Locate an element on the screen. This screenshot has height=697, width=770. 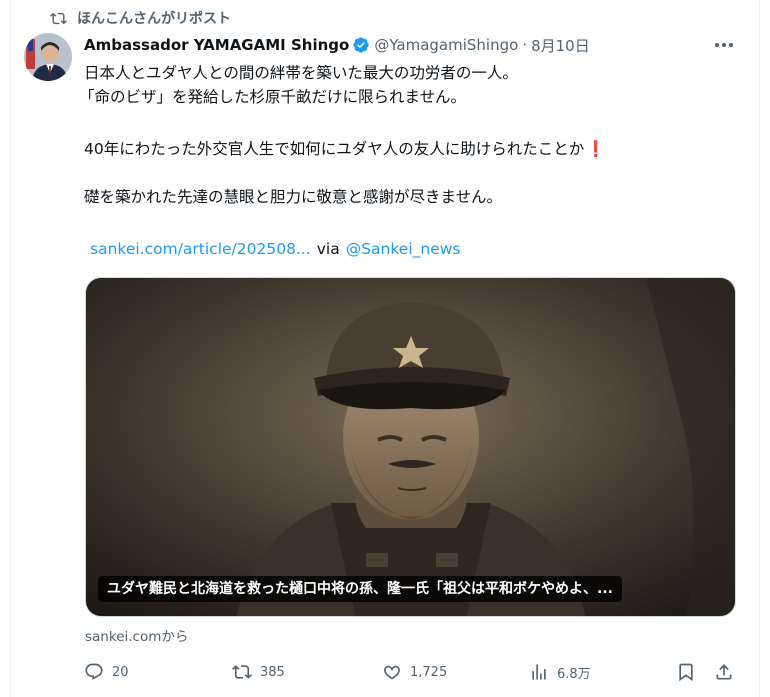
tweet-text-segment: 40年にわたった外交官人生で如何にユダヤ人の友人に助けられたことか is located at coordinates (334, 149).